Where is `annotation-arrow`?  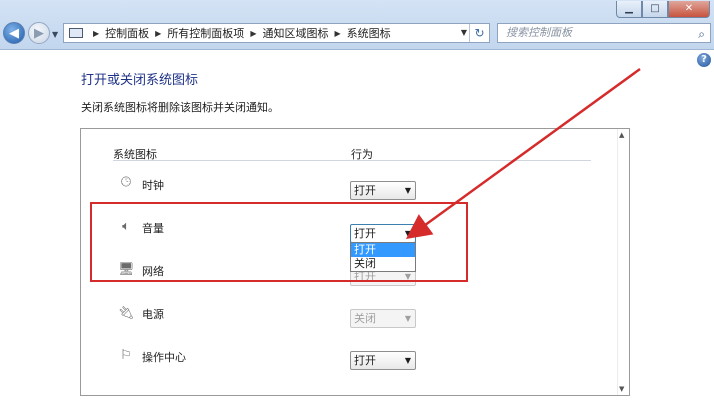
annotation-arrow is located at coordinates (523, 153).